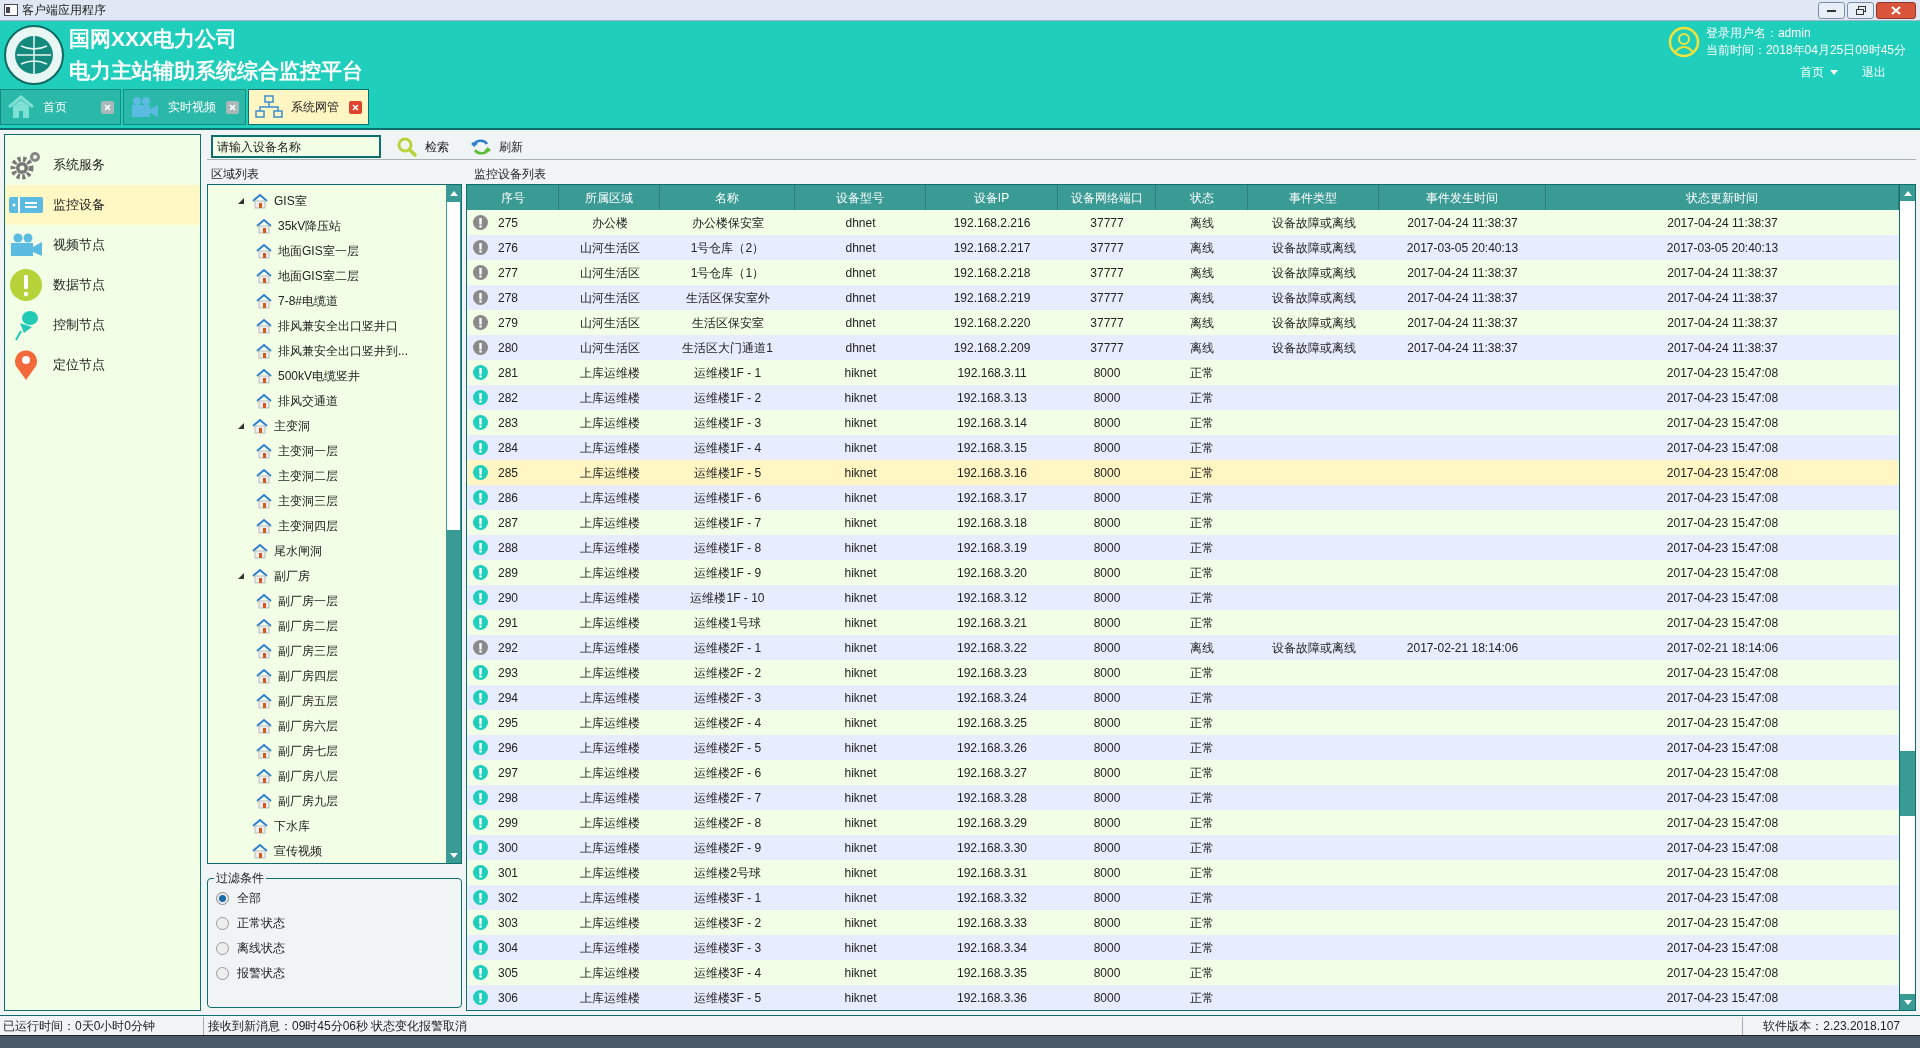 This screenshot has width=1920, height=1048. I want to click on table-row: 280 山河生活区 生活区大门通道1 dhnet 192.168.2.209 37777 离线 设备故障或离线 2017-04-24 11:38:37 2017-04-24 11:38:37, so click(1183, 347).